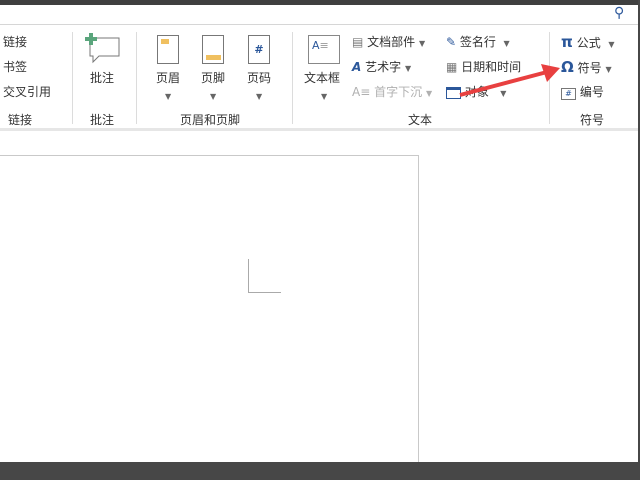 Image resolution: width=640 pixels, height=480 pixels. I want to click on signature-line-label: 签名行, so click(477, 42).